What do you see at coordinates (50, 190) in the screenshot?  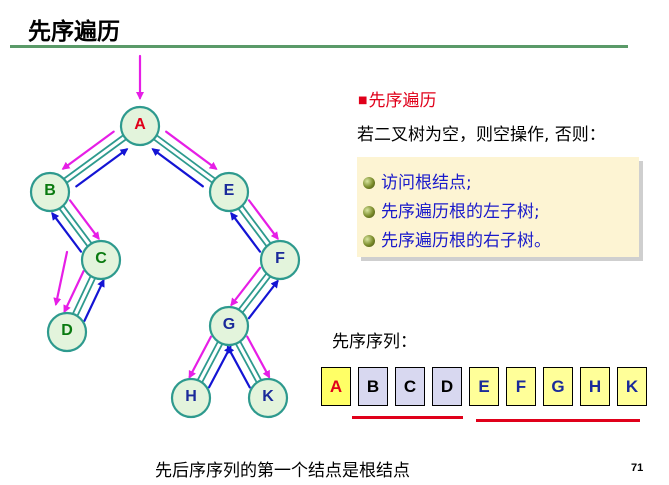 I see `tree-node-label: B` at bounding box center [50, 190].